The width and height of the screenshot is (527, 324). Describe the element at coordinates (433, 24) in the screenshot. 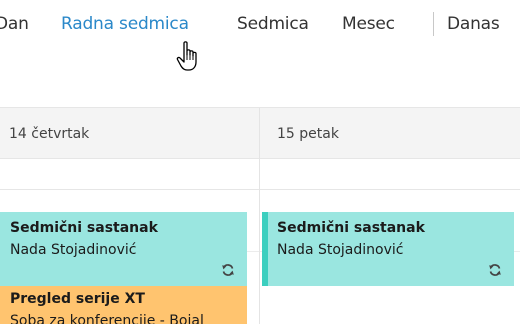

I see `tab-divider` at that location.